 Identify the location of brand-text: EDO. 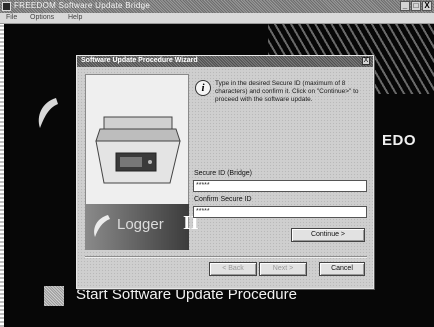
(399, 140).